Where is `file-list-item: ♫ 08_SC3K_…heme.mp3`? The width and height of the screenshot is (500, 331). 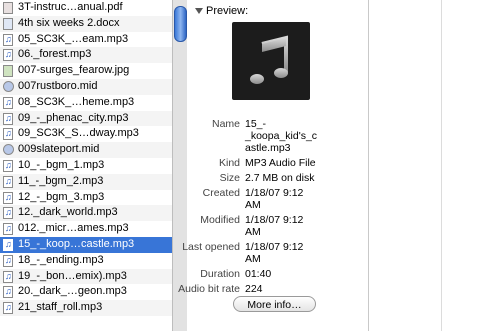 file-list-item: ♫ 08_SC3K_…heme.mp3 is located at coordinates (86, 102).